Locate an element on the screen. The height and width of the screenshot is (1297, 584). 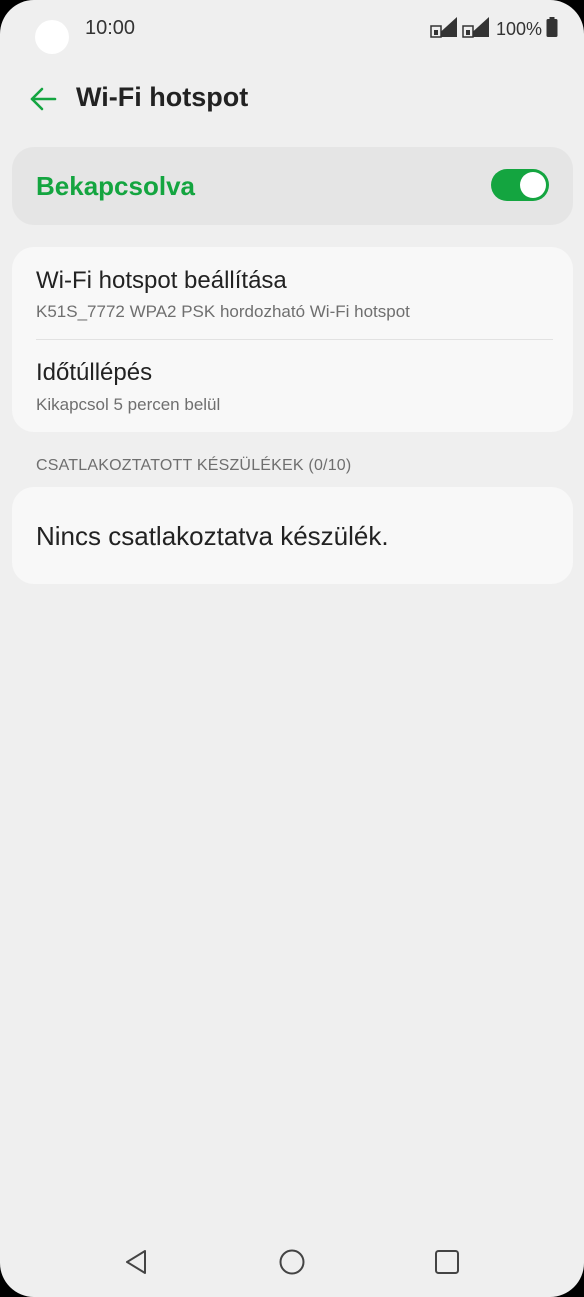
nav-home-button is located at coordinates (292, 1262).